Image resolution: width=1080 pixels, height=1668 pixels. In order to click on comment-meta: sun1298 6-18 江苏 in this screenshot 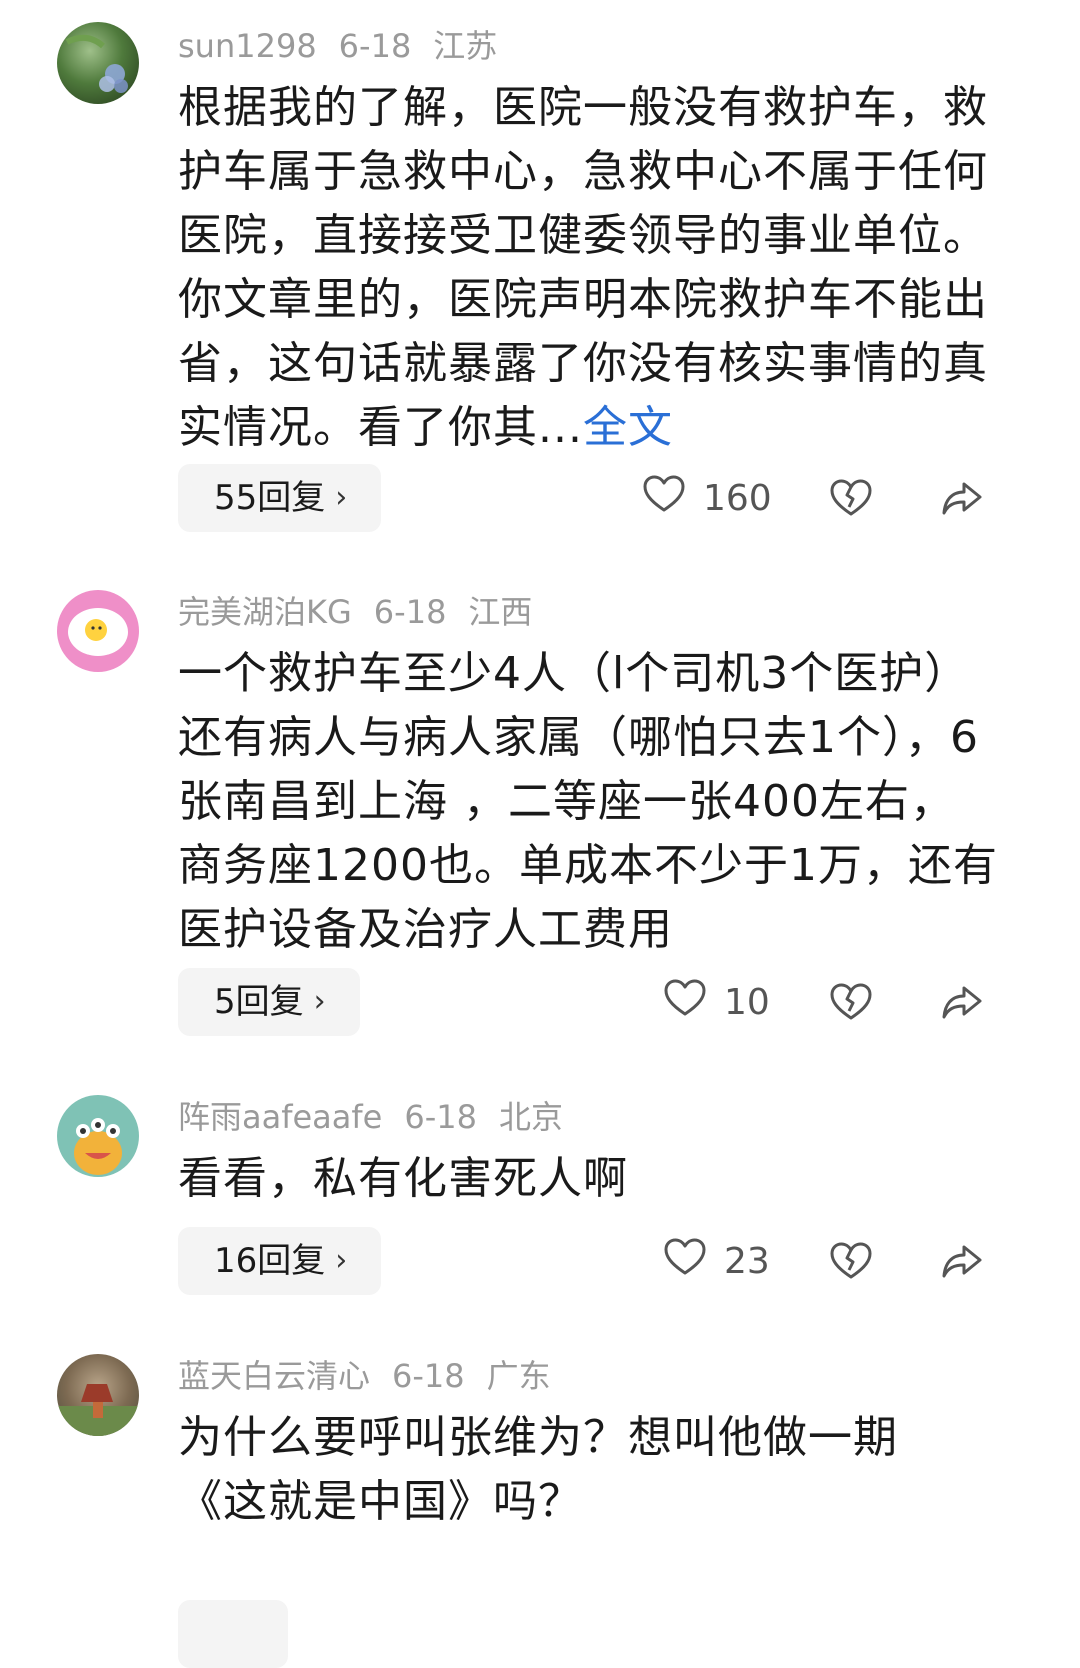, I will do `click(348, 46)`.